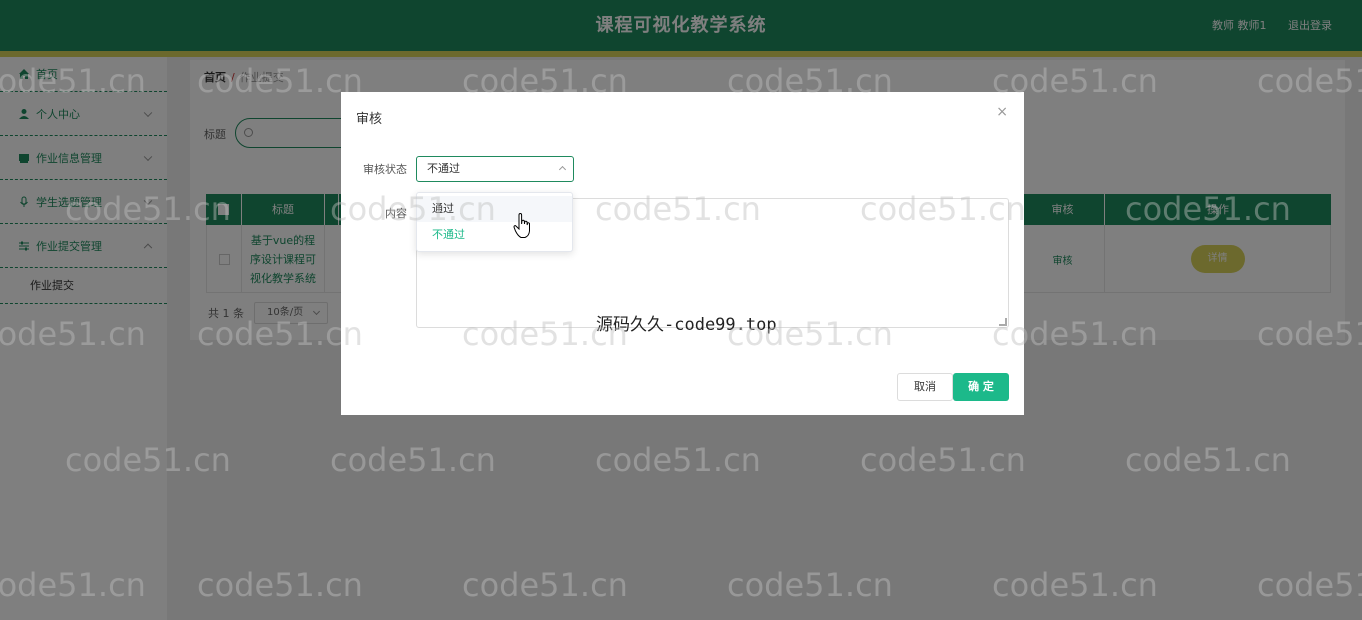 The height and width of the screenshot is (620, 1362). What do you see at coordinates (925, 387) in the screenshot?
I see `cancel-button: 取消` at bounding box center [925, 387].